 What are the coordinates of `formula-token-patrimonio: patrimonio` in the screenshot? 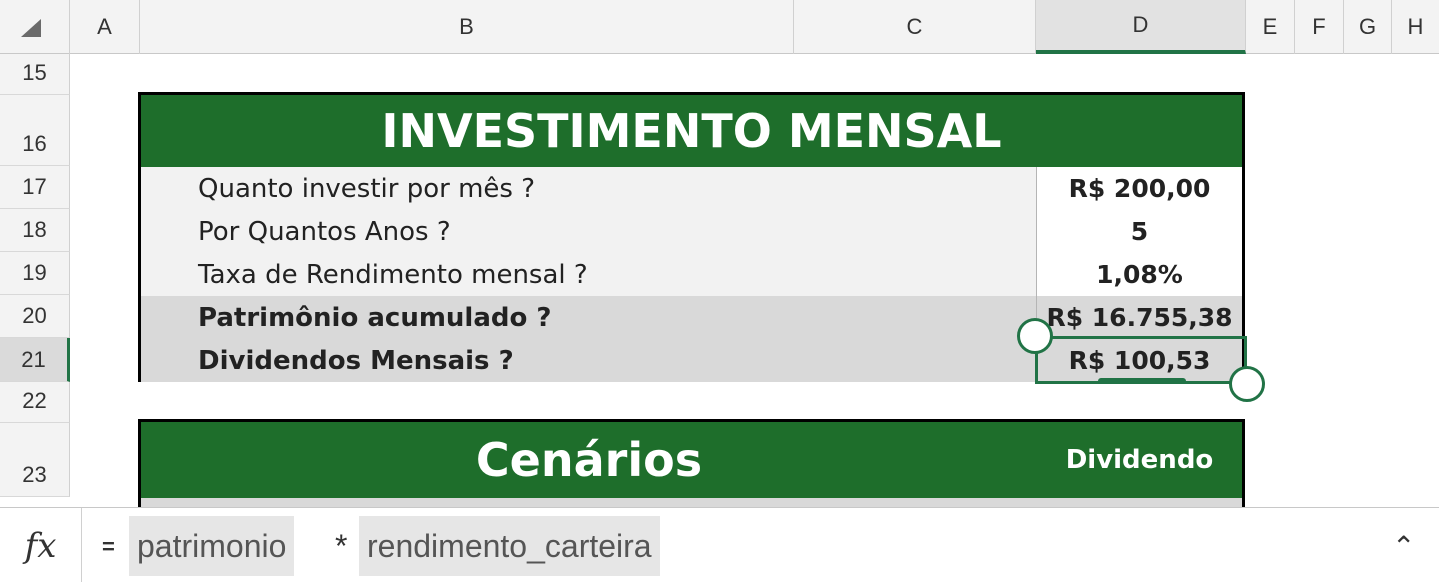 It's located at (212, 546).